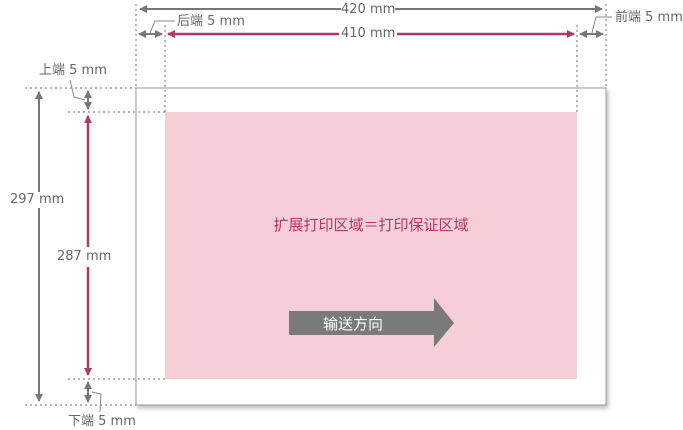  Describe the element at coordinates (77, 90) in the screenshot. I see `top-margin-leader` at that location.